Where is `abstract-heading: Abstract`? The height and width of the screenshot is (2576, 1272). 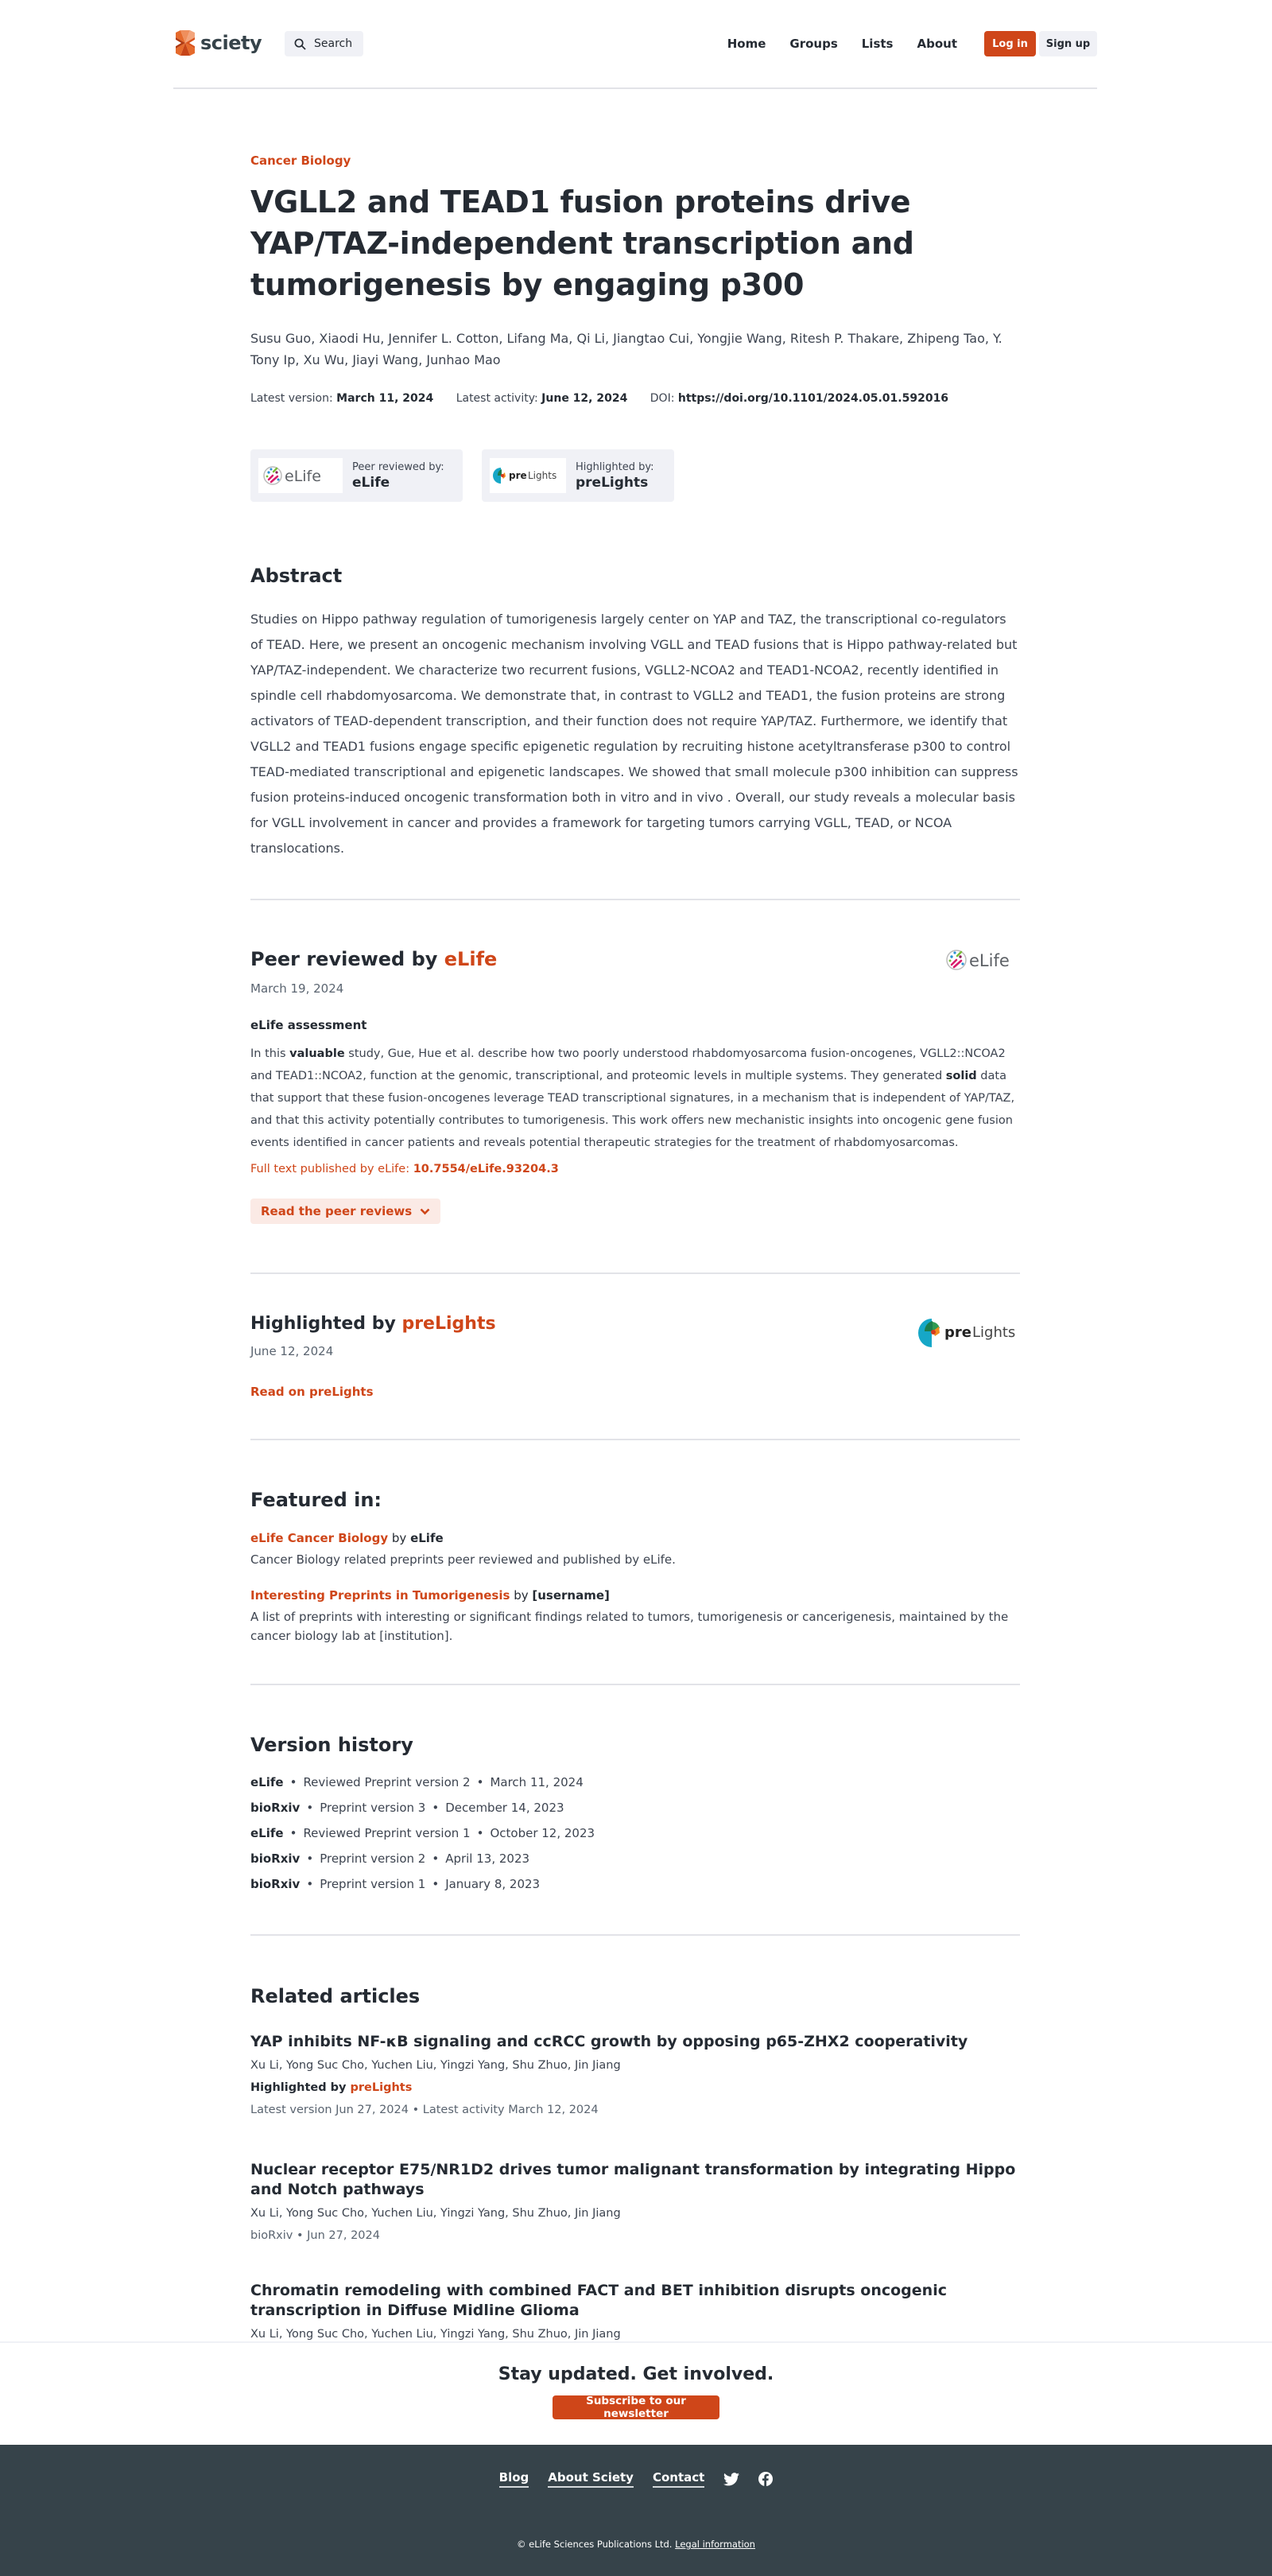
abstract-heading: Abstract is located at coordinates (296, 576).